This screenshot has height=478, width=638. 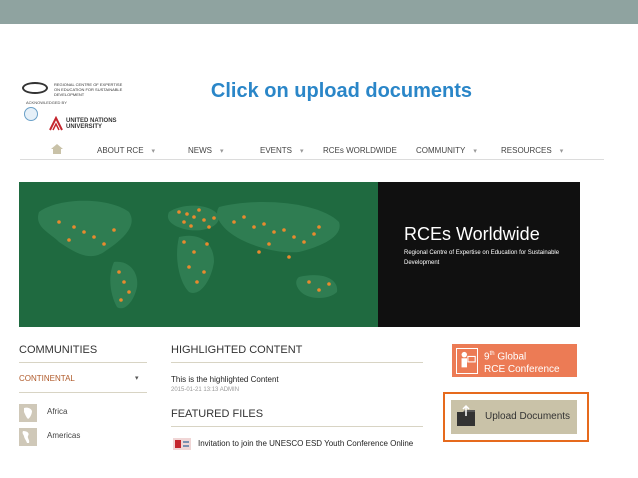 I want to click on conference-label: 9th Global RCE Conference, so click(x=522, y=362).